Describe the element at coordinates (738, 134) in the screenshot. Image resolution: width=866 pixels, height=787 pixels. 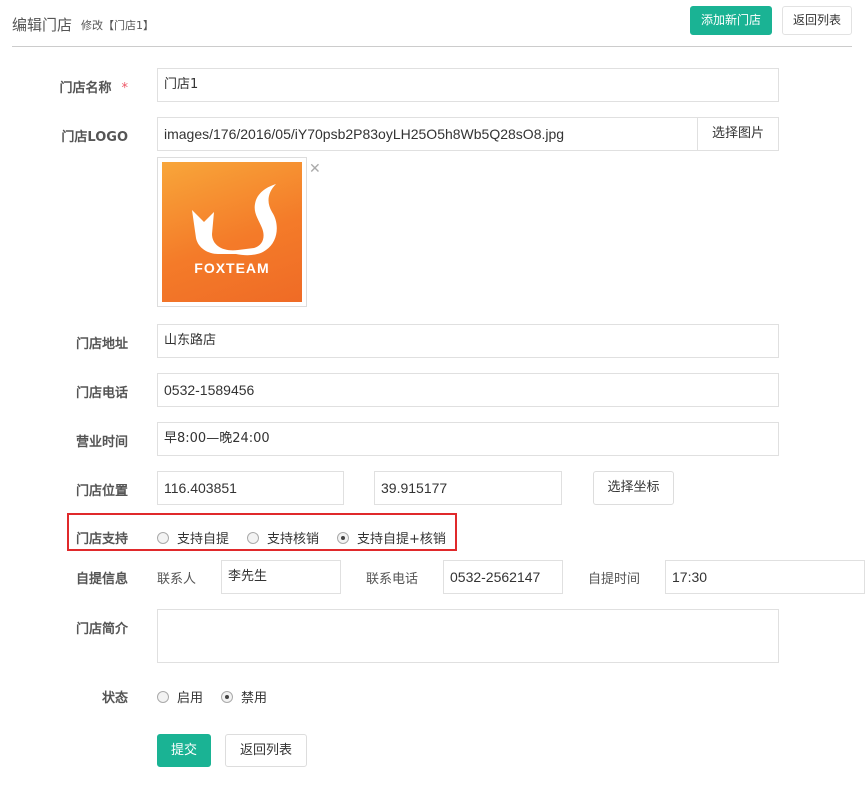
I see `choose-image-button: 选择图片` at that location.